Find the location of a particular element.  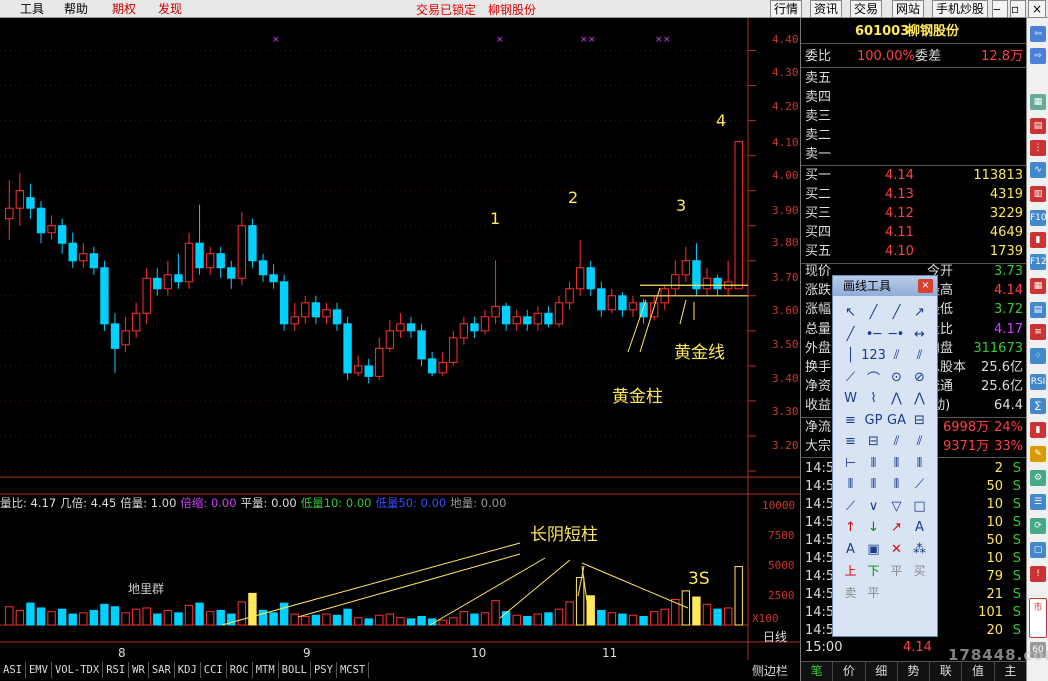

ga-icon: GA is located at coordinates (896, 421).